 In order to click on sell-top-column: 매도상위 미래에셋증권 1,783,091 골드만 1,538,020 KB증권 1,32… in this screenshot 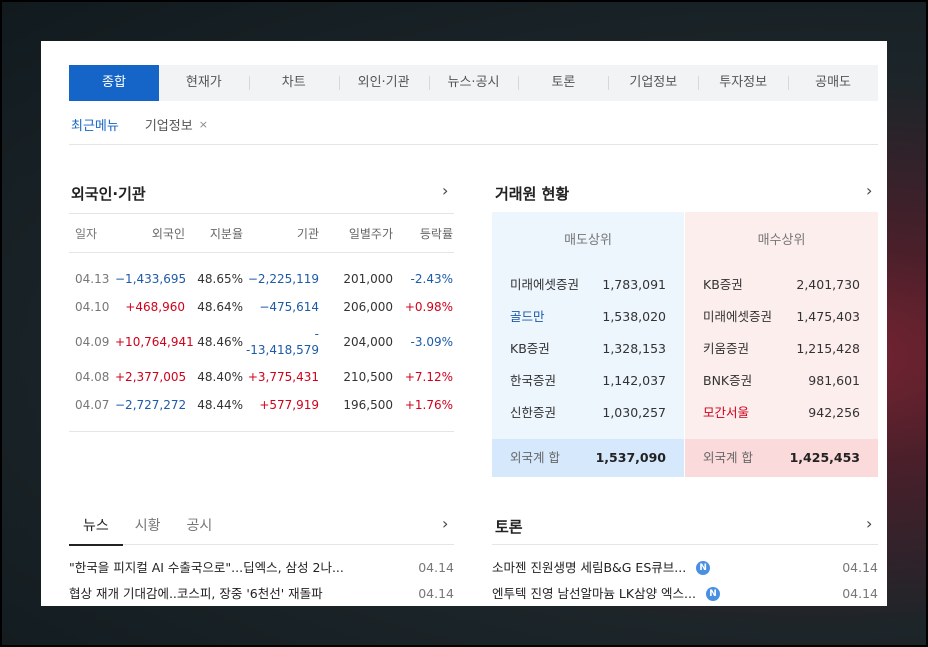, I will do `click(588, 325)`.